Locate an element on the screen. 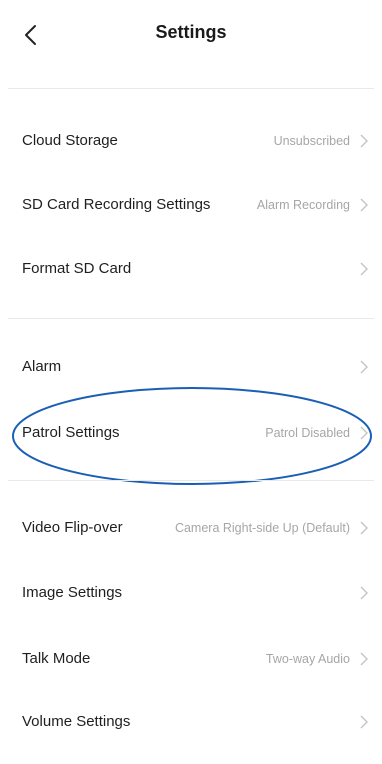  settings-item-label: Patrol Settings is located at coordinates (71, 432).